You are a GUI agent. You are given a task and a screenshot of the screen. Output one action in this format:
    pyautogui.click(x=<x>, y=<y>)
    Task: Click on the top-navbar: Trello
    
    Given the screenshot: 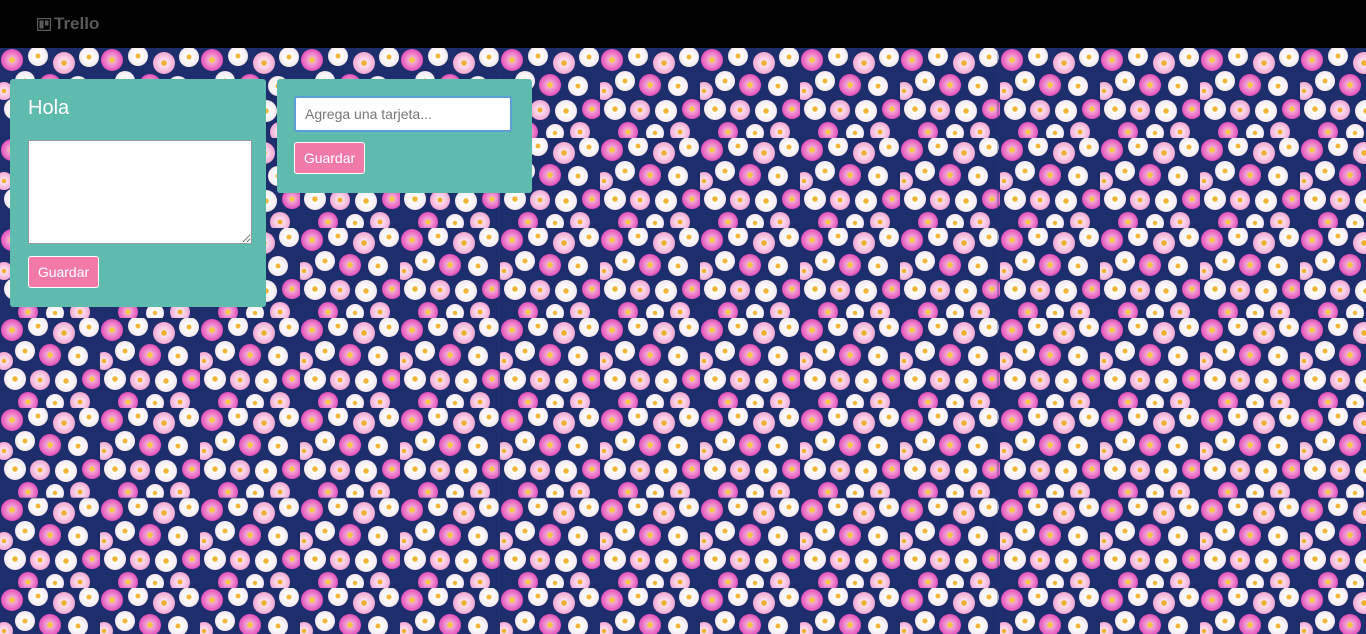 What is the action you would take?
    pyautogui.click(x=683, y=24)
    